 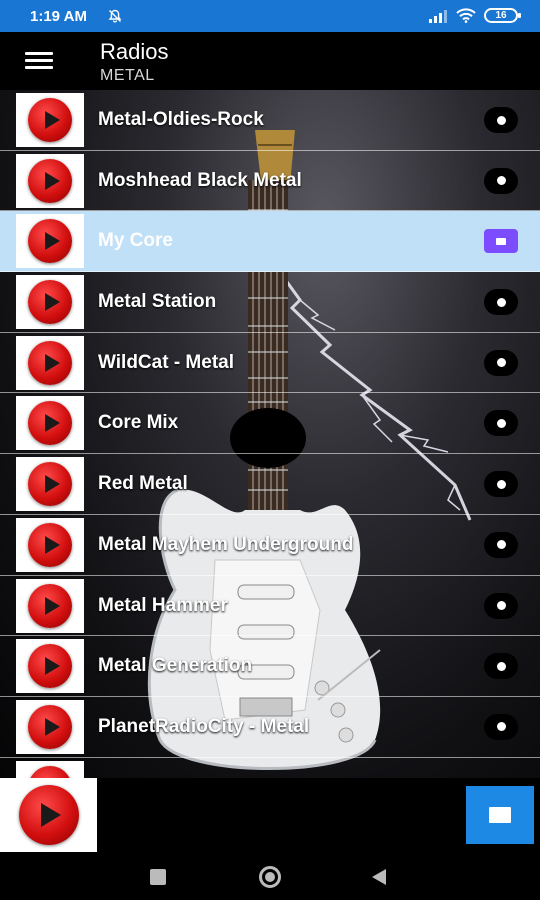 What do you see at coordinates (270, 363) in the screenshot?
I see `list-item: WildCat - Metal` at bounding box center [270, 363].